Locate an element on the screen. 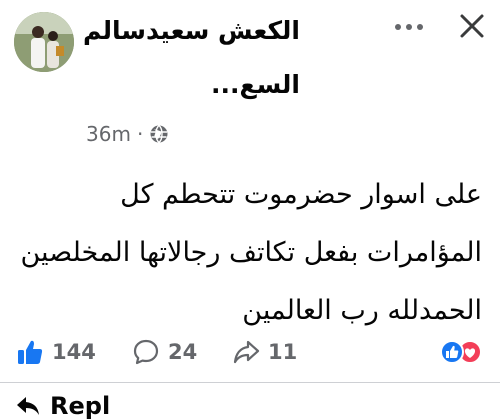  reply-row: Repl is located at coordinates (62, 406).